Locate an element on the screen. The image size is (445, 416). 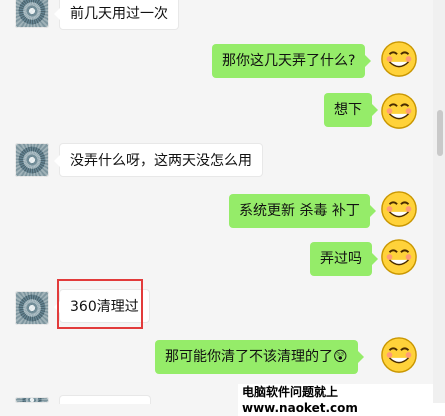
scrollbar-thumb is located at coordinates (440, 133).